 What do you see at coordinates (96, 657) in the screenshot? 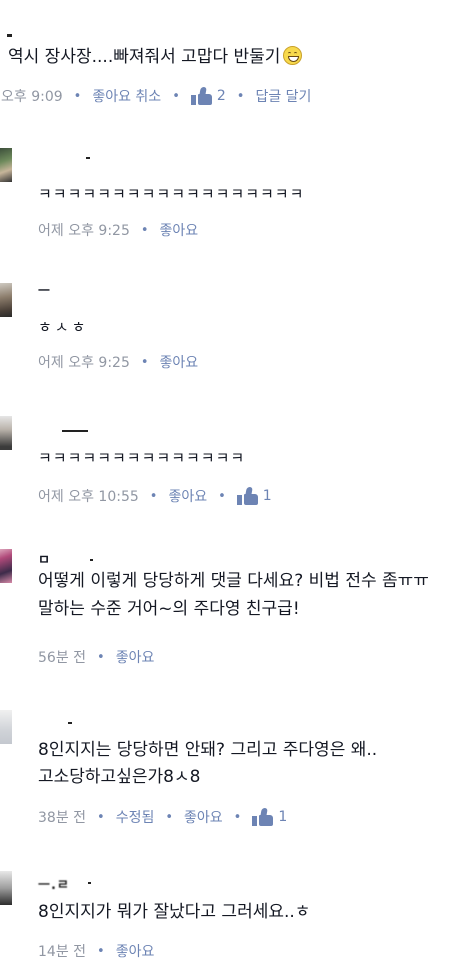
I see `comment-meta: 56분 전 • 좋아요` at bounding box center [96, 657].